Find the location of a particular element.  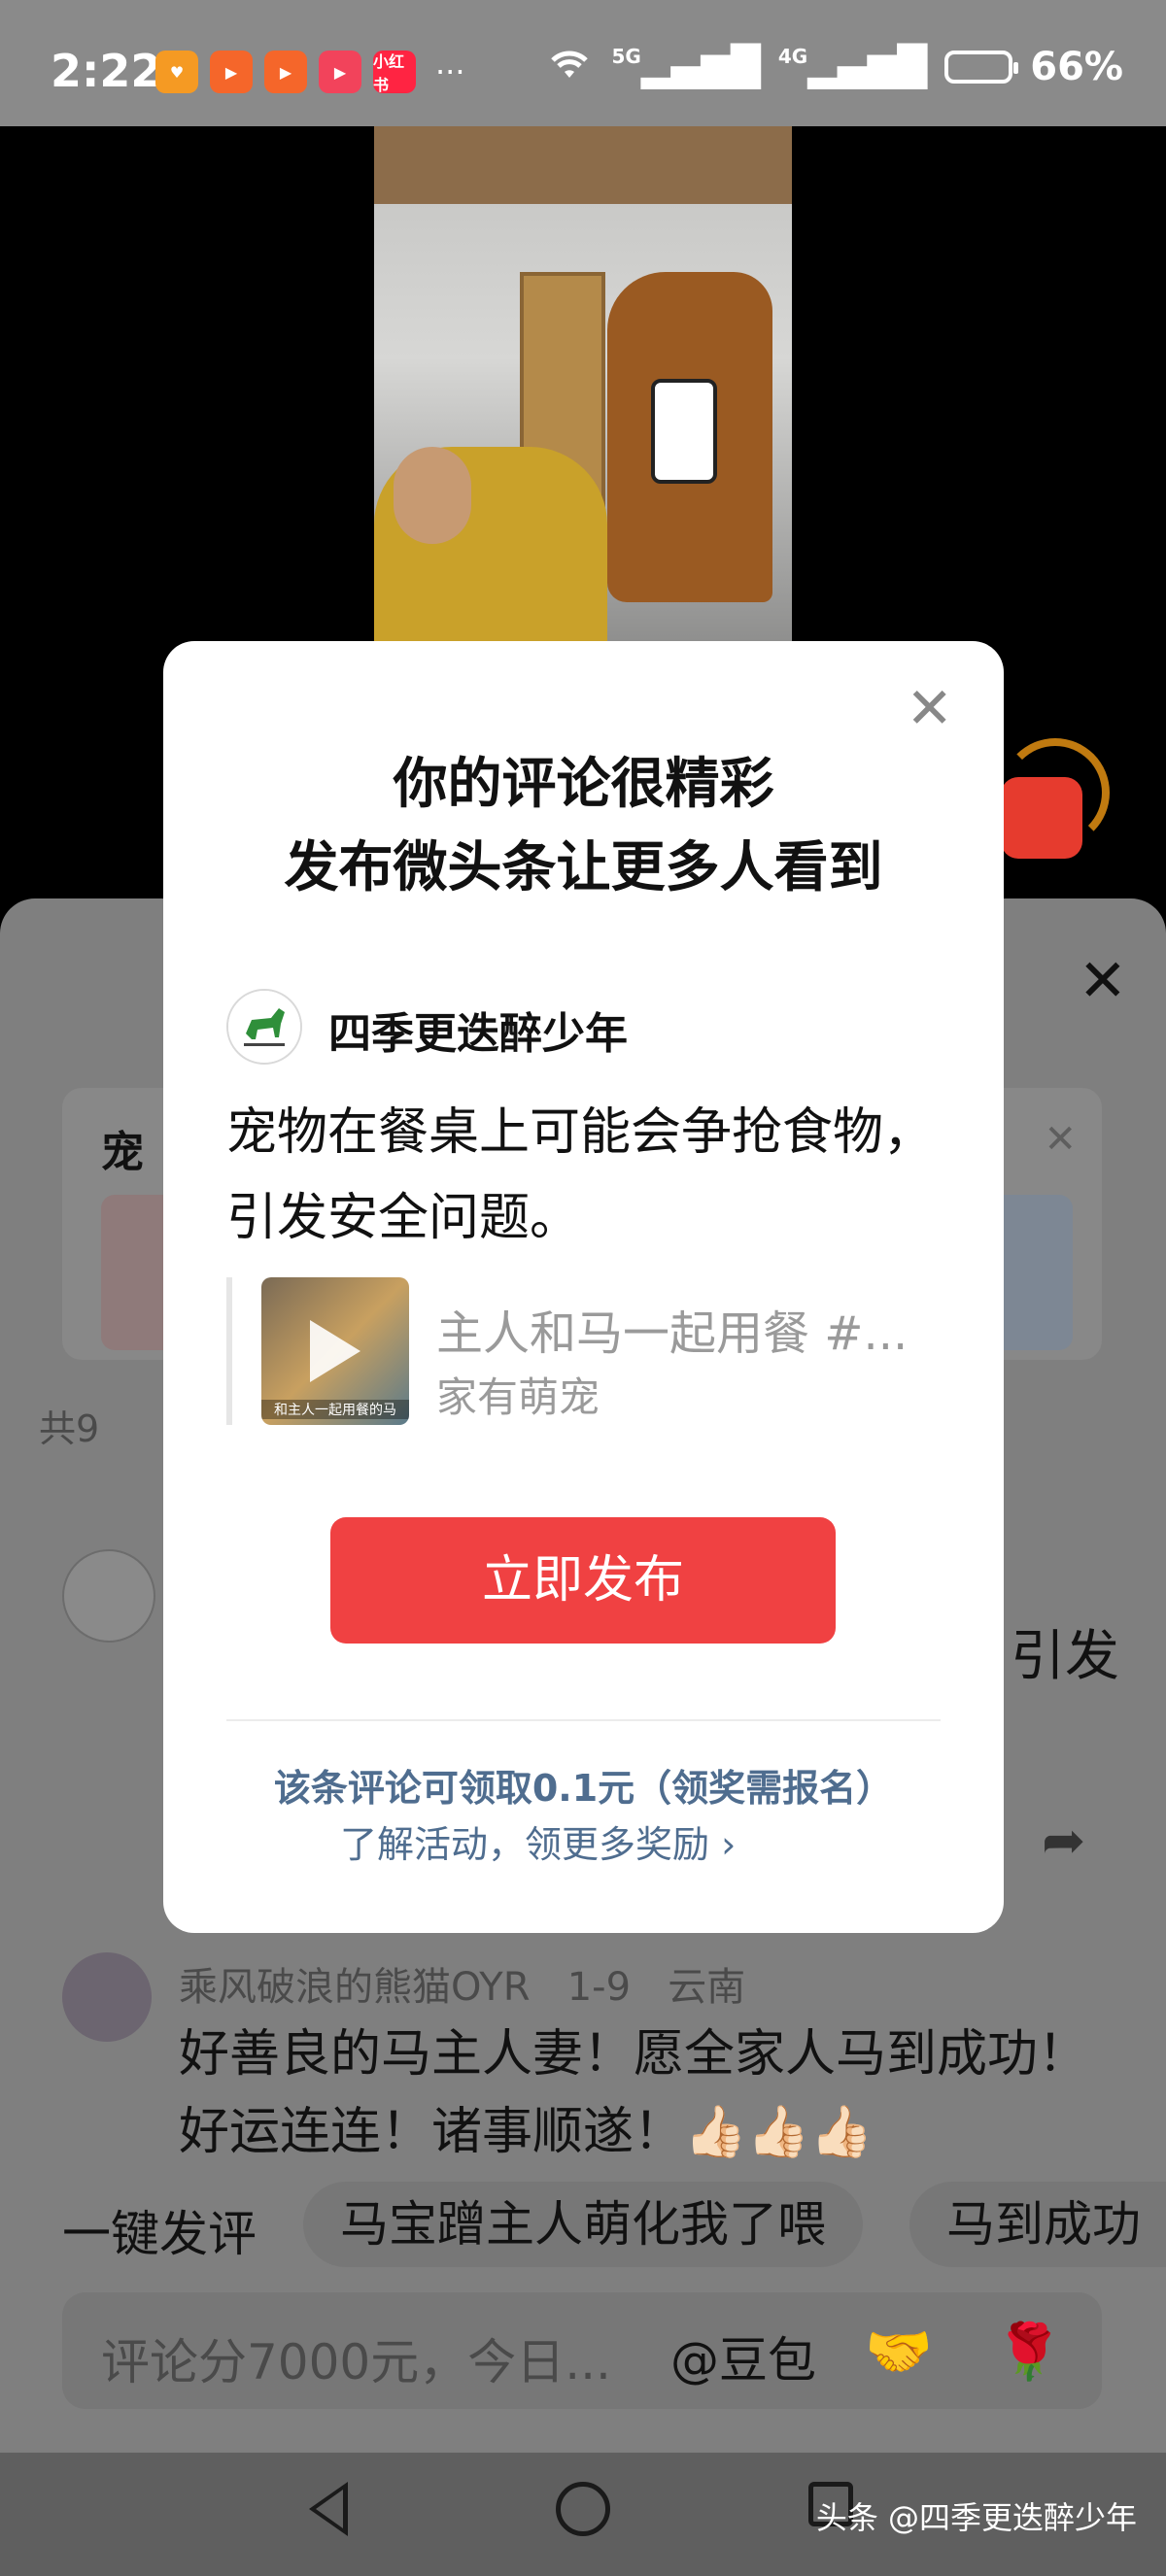

comment-meta: 乘风破浪的熊猫OYR 1-9 云南 is located at coordinates (462, 1983).